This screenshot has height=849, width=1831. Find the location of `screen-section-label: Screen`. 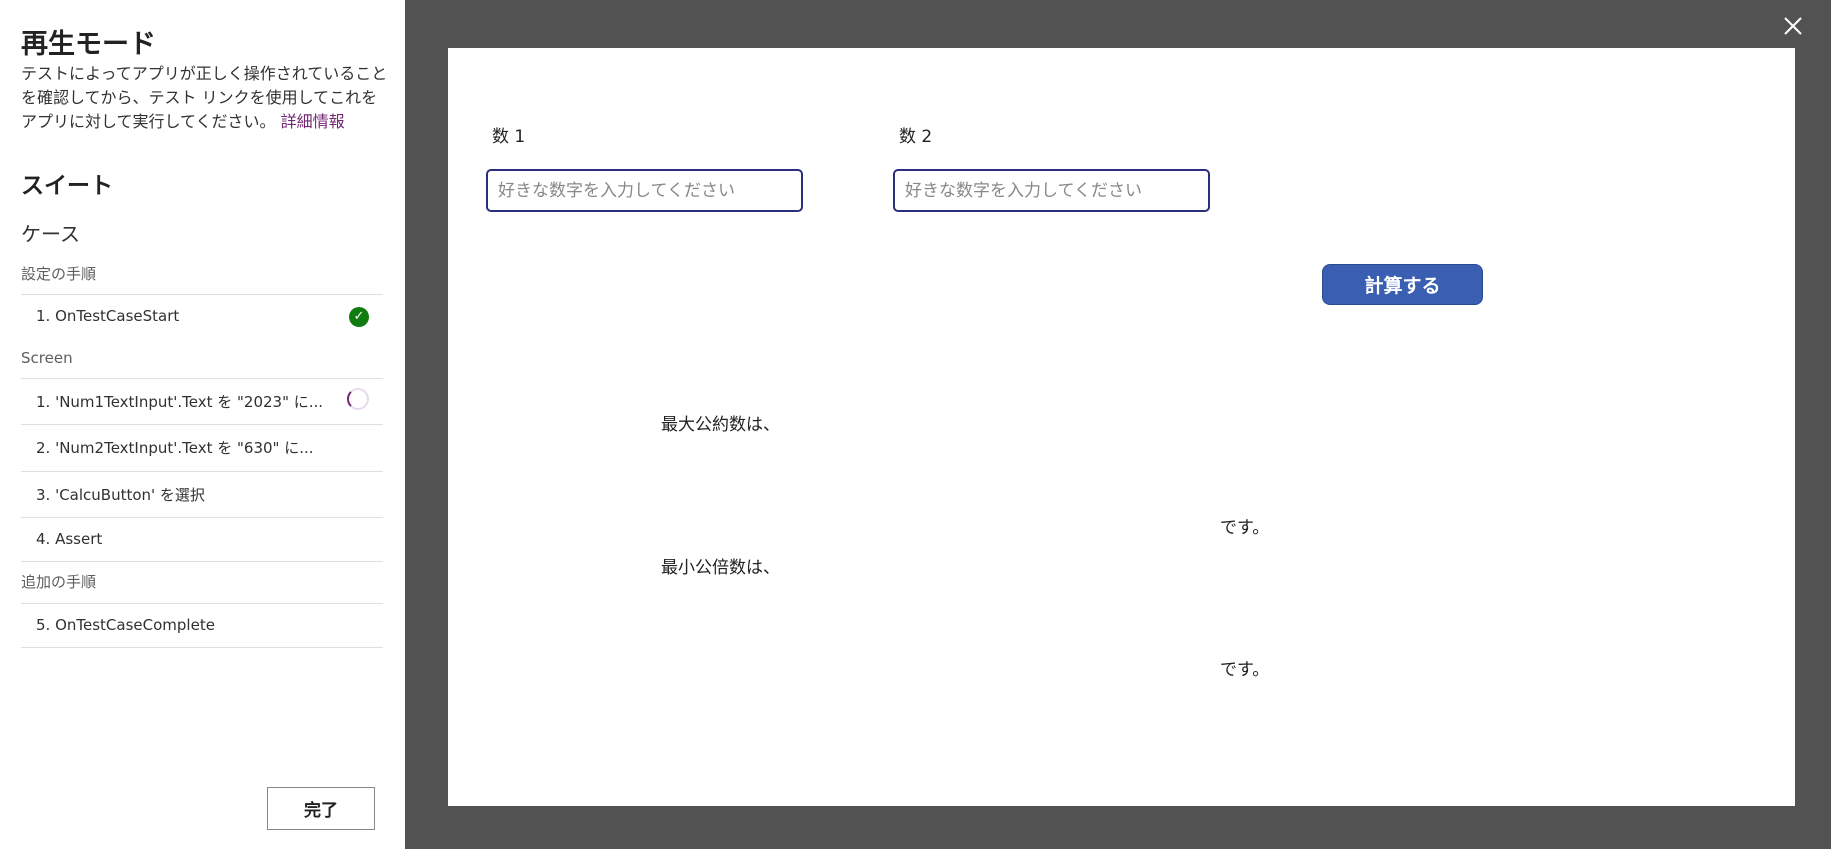

screen-section-label: Screen is located at coordinates (47, 358).